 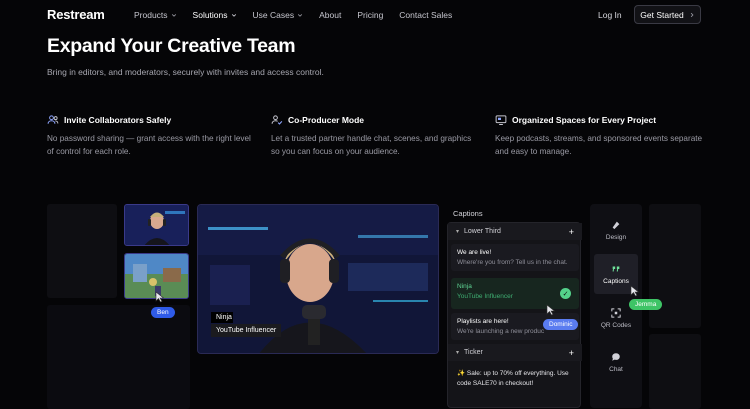 What do you see at coordinates (610, 15) in the screenshot?
I see `login-link: Log In` at bounding box center [610, 15].